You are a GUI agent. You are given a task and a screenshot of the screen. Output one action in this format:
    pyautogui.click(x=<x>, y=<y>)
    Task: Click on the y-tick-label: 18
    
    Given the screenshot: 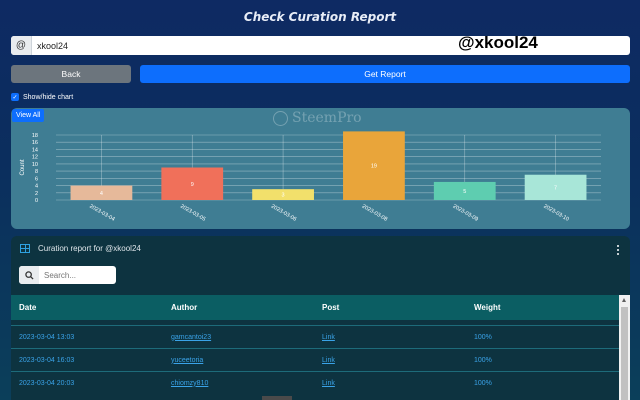 What is the action you would take?
    pyautogui.click(x=35, y=136)
    